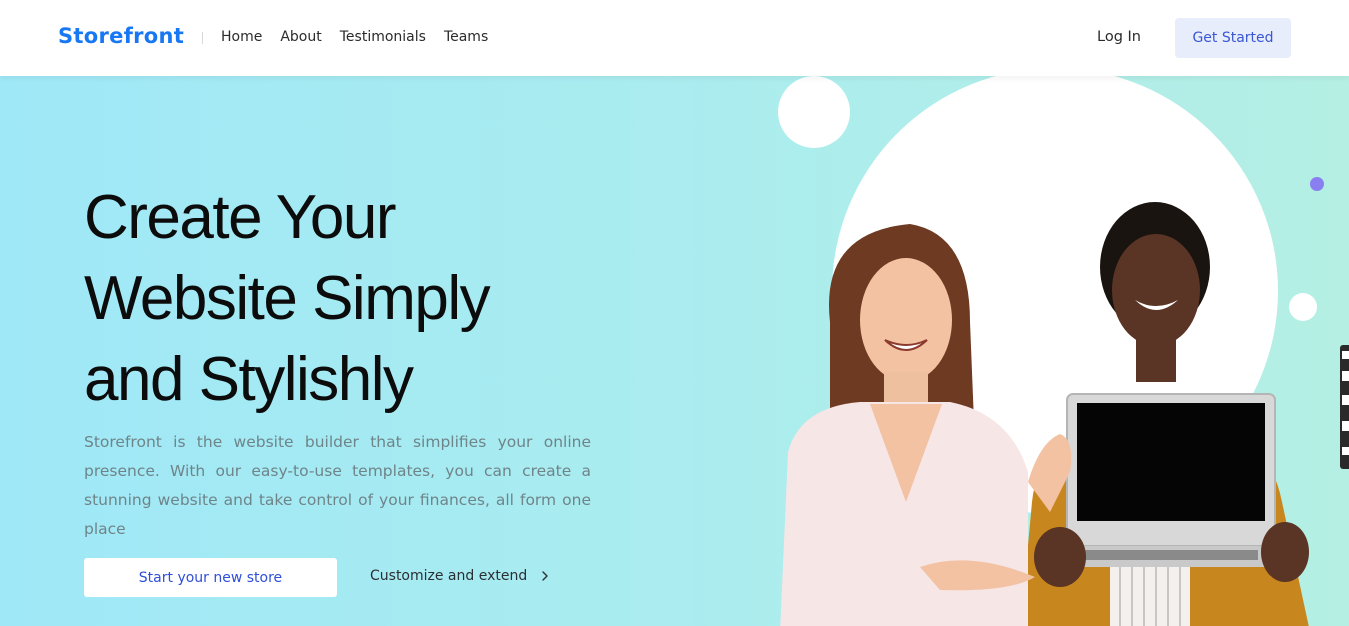  What do you see at coordinates (1171, 490) in the screenshot?
I see `laptop` at bounding box center [1171, 490].